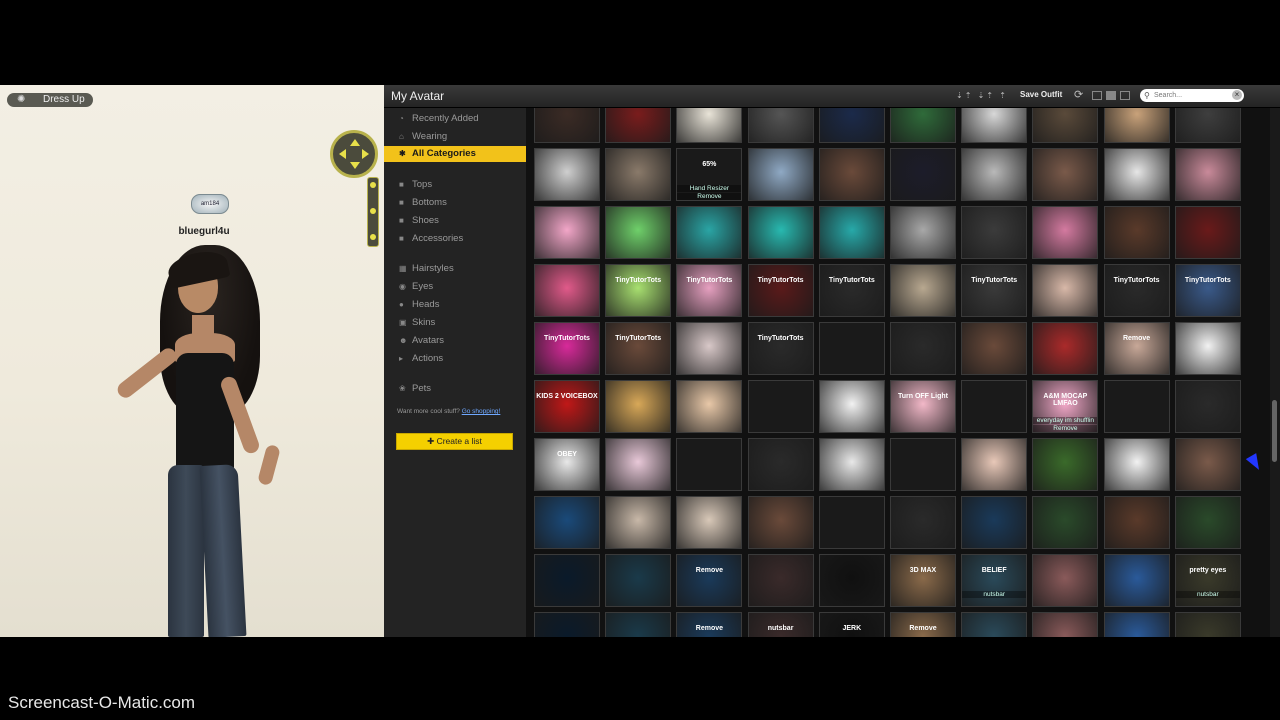  What do you see at coordinates (455, 137) in the screenshot?
I see `sidebar-item-wearing: ⌂ Wearing` at bounding box center [455, 137].